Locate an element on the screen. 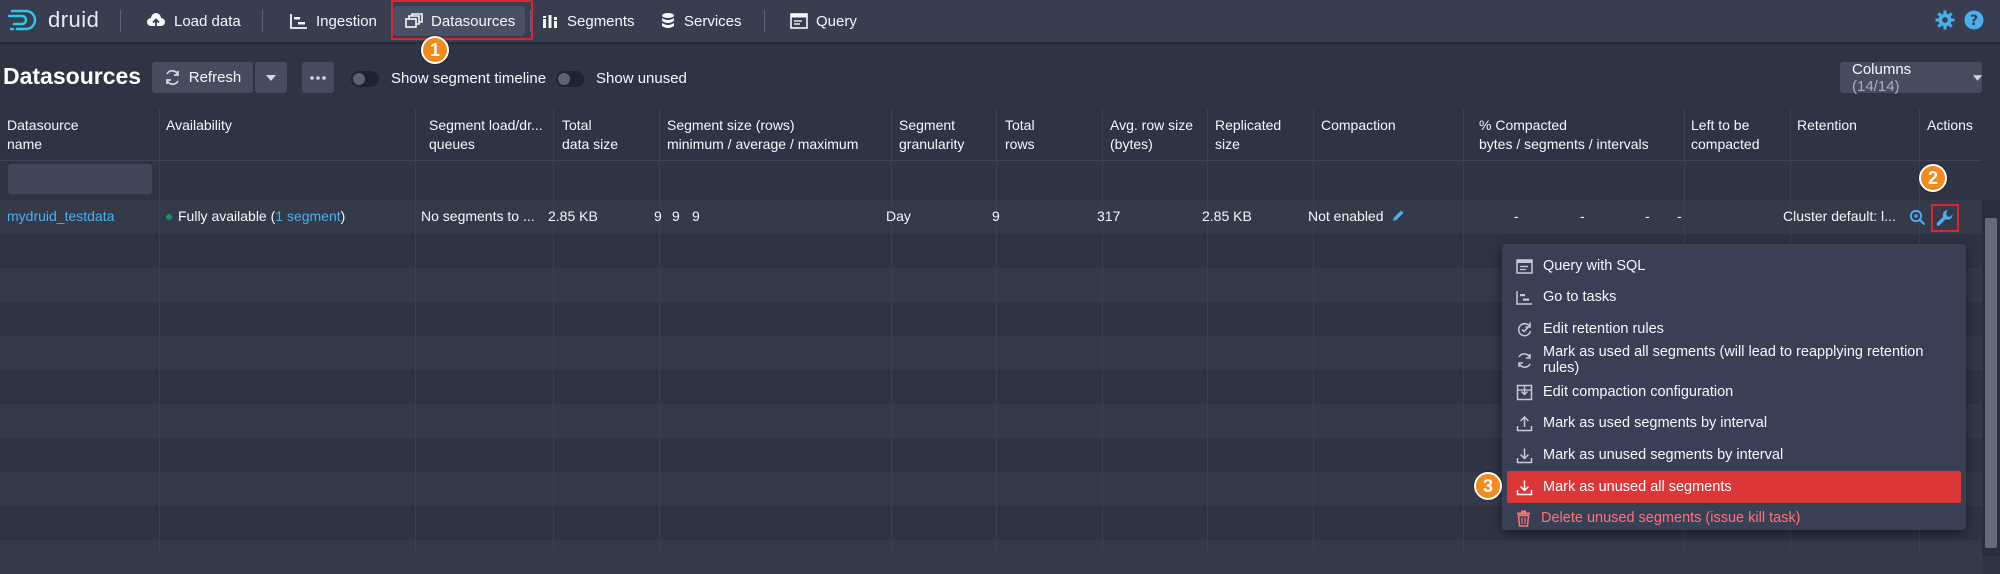 This screenshot has width=2000, height=574. menu-item-label: Go to tasks is located at coordinates (1580, 297).